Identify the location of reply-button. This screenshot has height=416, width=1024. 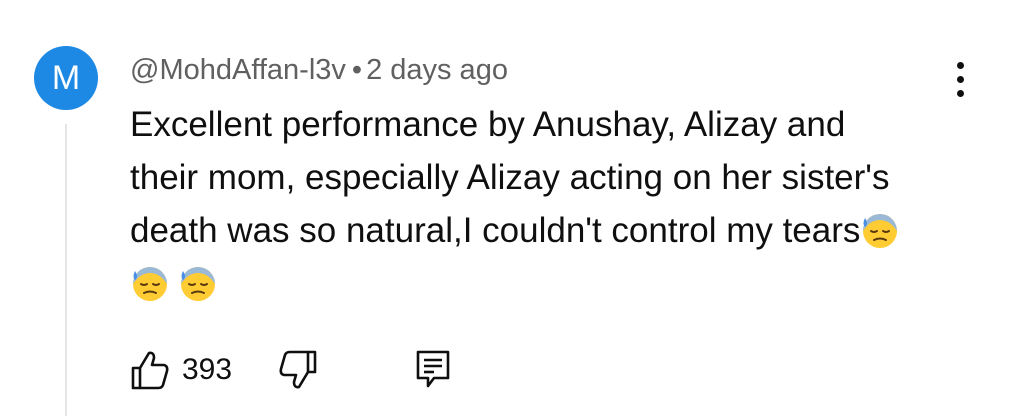
(434, 370).